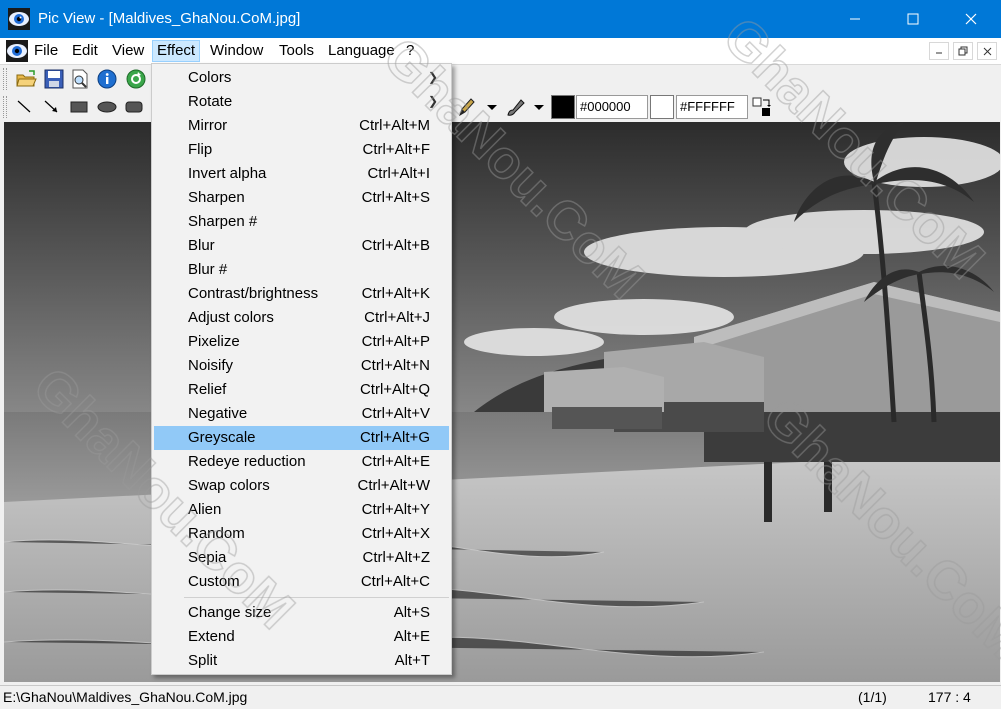 The image size is (1001, 709). I want to click on foreground-color-field: #000000, so click(612, 107).